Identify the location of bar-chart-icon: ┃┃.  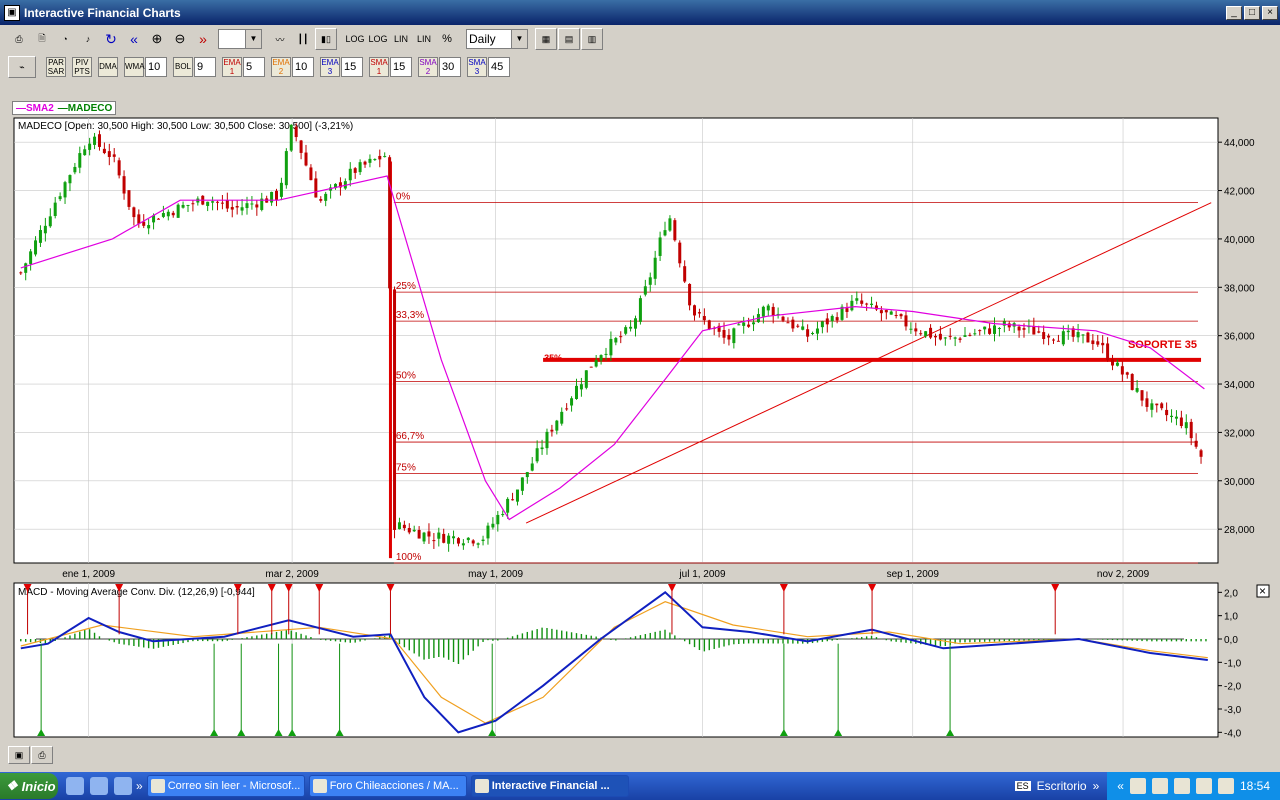
(303, 39).